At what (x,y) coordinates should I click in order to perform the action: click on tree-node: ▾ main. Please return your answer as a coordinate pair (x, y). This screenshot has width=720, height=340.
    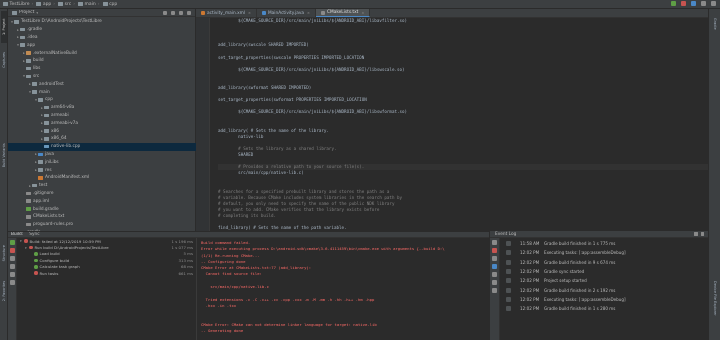
    Looking at the image, I should click on (102, 92).